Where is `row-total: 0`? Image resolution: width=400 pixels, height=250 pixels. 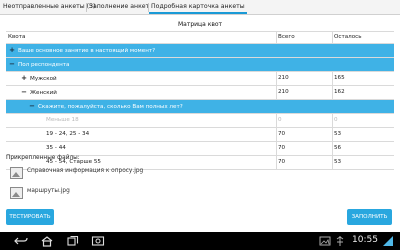
row-total: 0 is located at coordinates (280, 120).